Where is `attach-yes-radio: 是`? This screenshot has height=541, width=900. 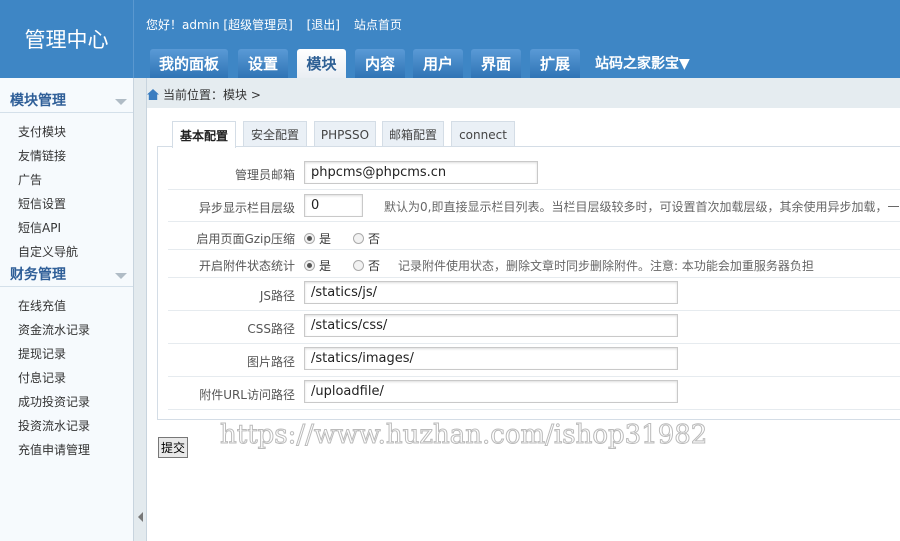
attach-yes-radio: 是 is located at coordinates (317, 265).